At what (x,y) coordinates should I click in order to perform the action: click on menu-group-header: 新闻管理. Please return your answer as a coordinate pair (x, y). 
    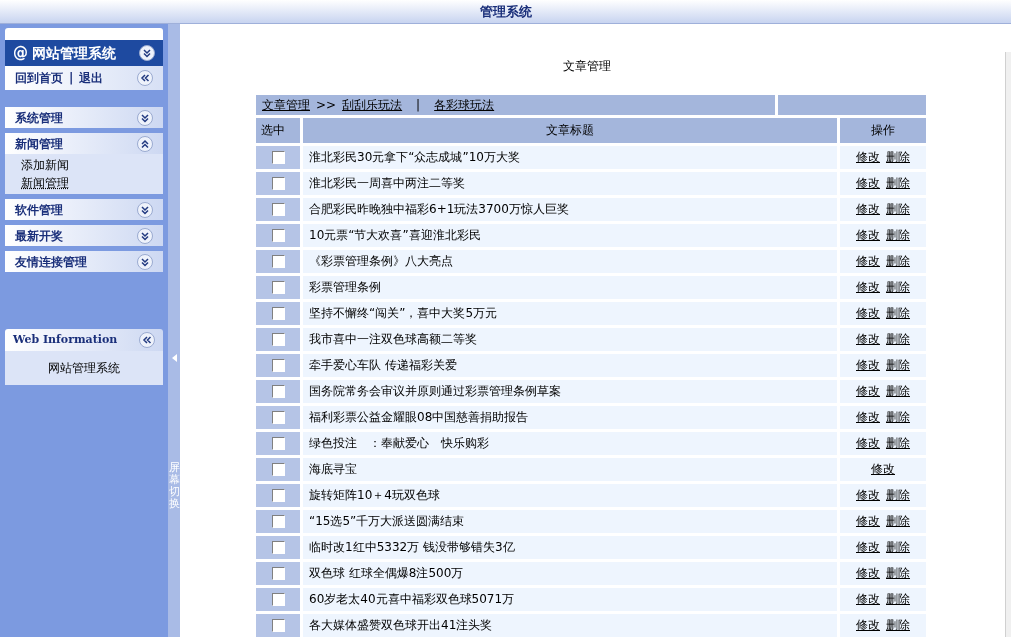
    Looking at the image, I should click on (84, 143).